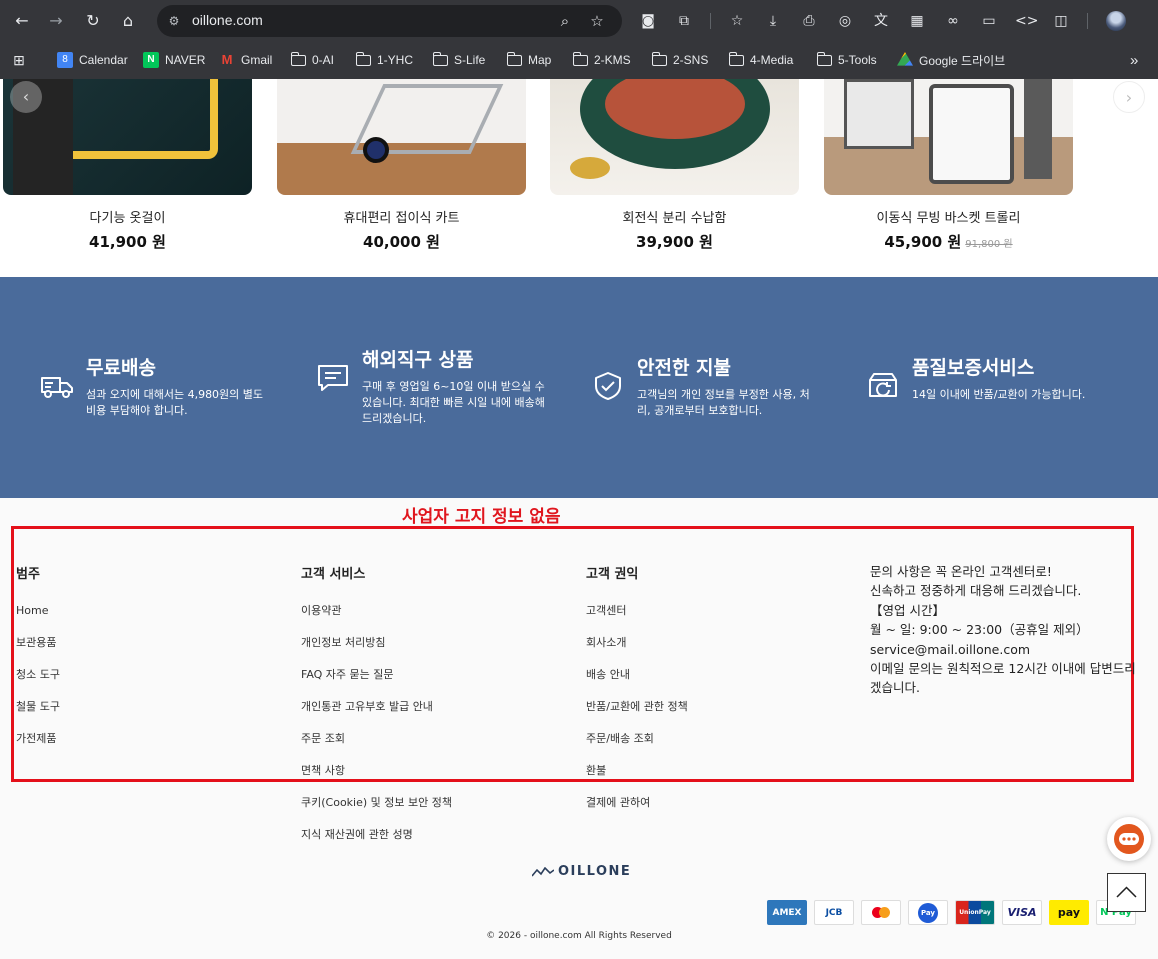 Image resolution: width=1158 pixels, height=959 pixels. Describe the element at coordinates (917, 21) in the screenshot. I see `qr-code-icon: ▦` at that location.